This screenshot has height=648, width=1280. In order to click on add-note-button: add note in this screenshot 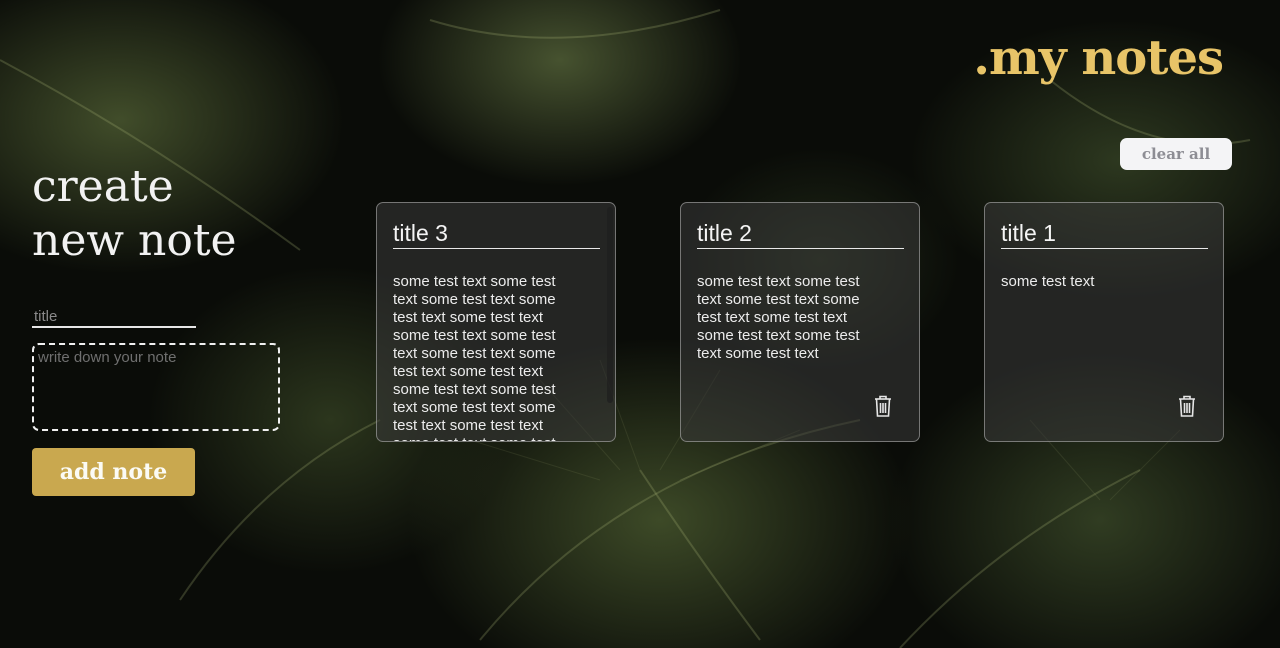, I will do `click(113, 472)`.